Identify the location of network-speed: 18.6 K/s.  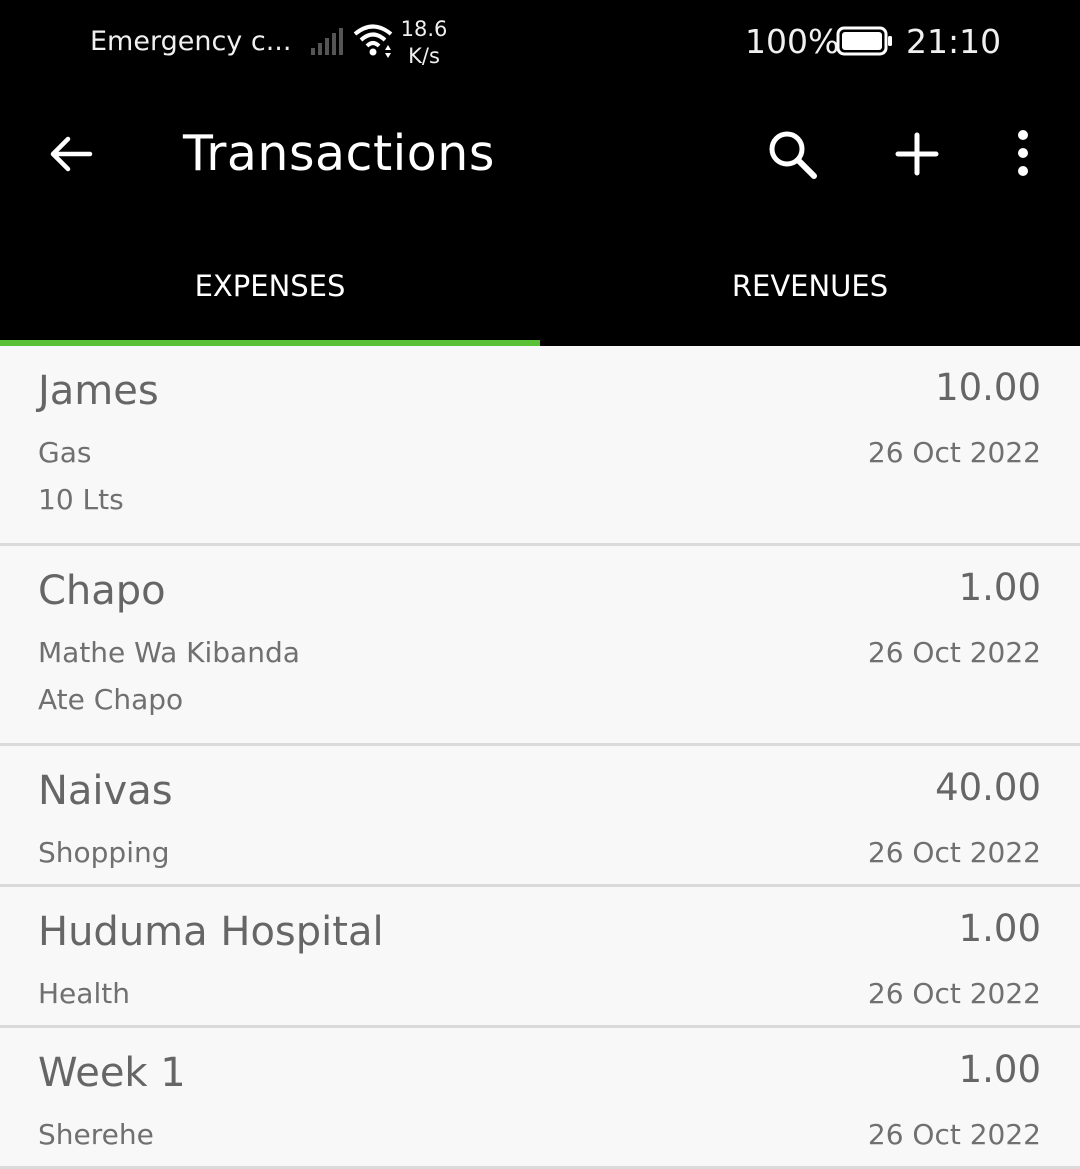
(424, 43).